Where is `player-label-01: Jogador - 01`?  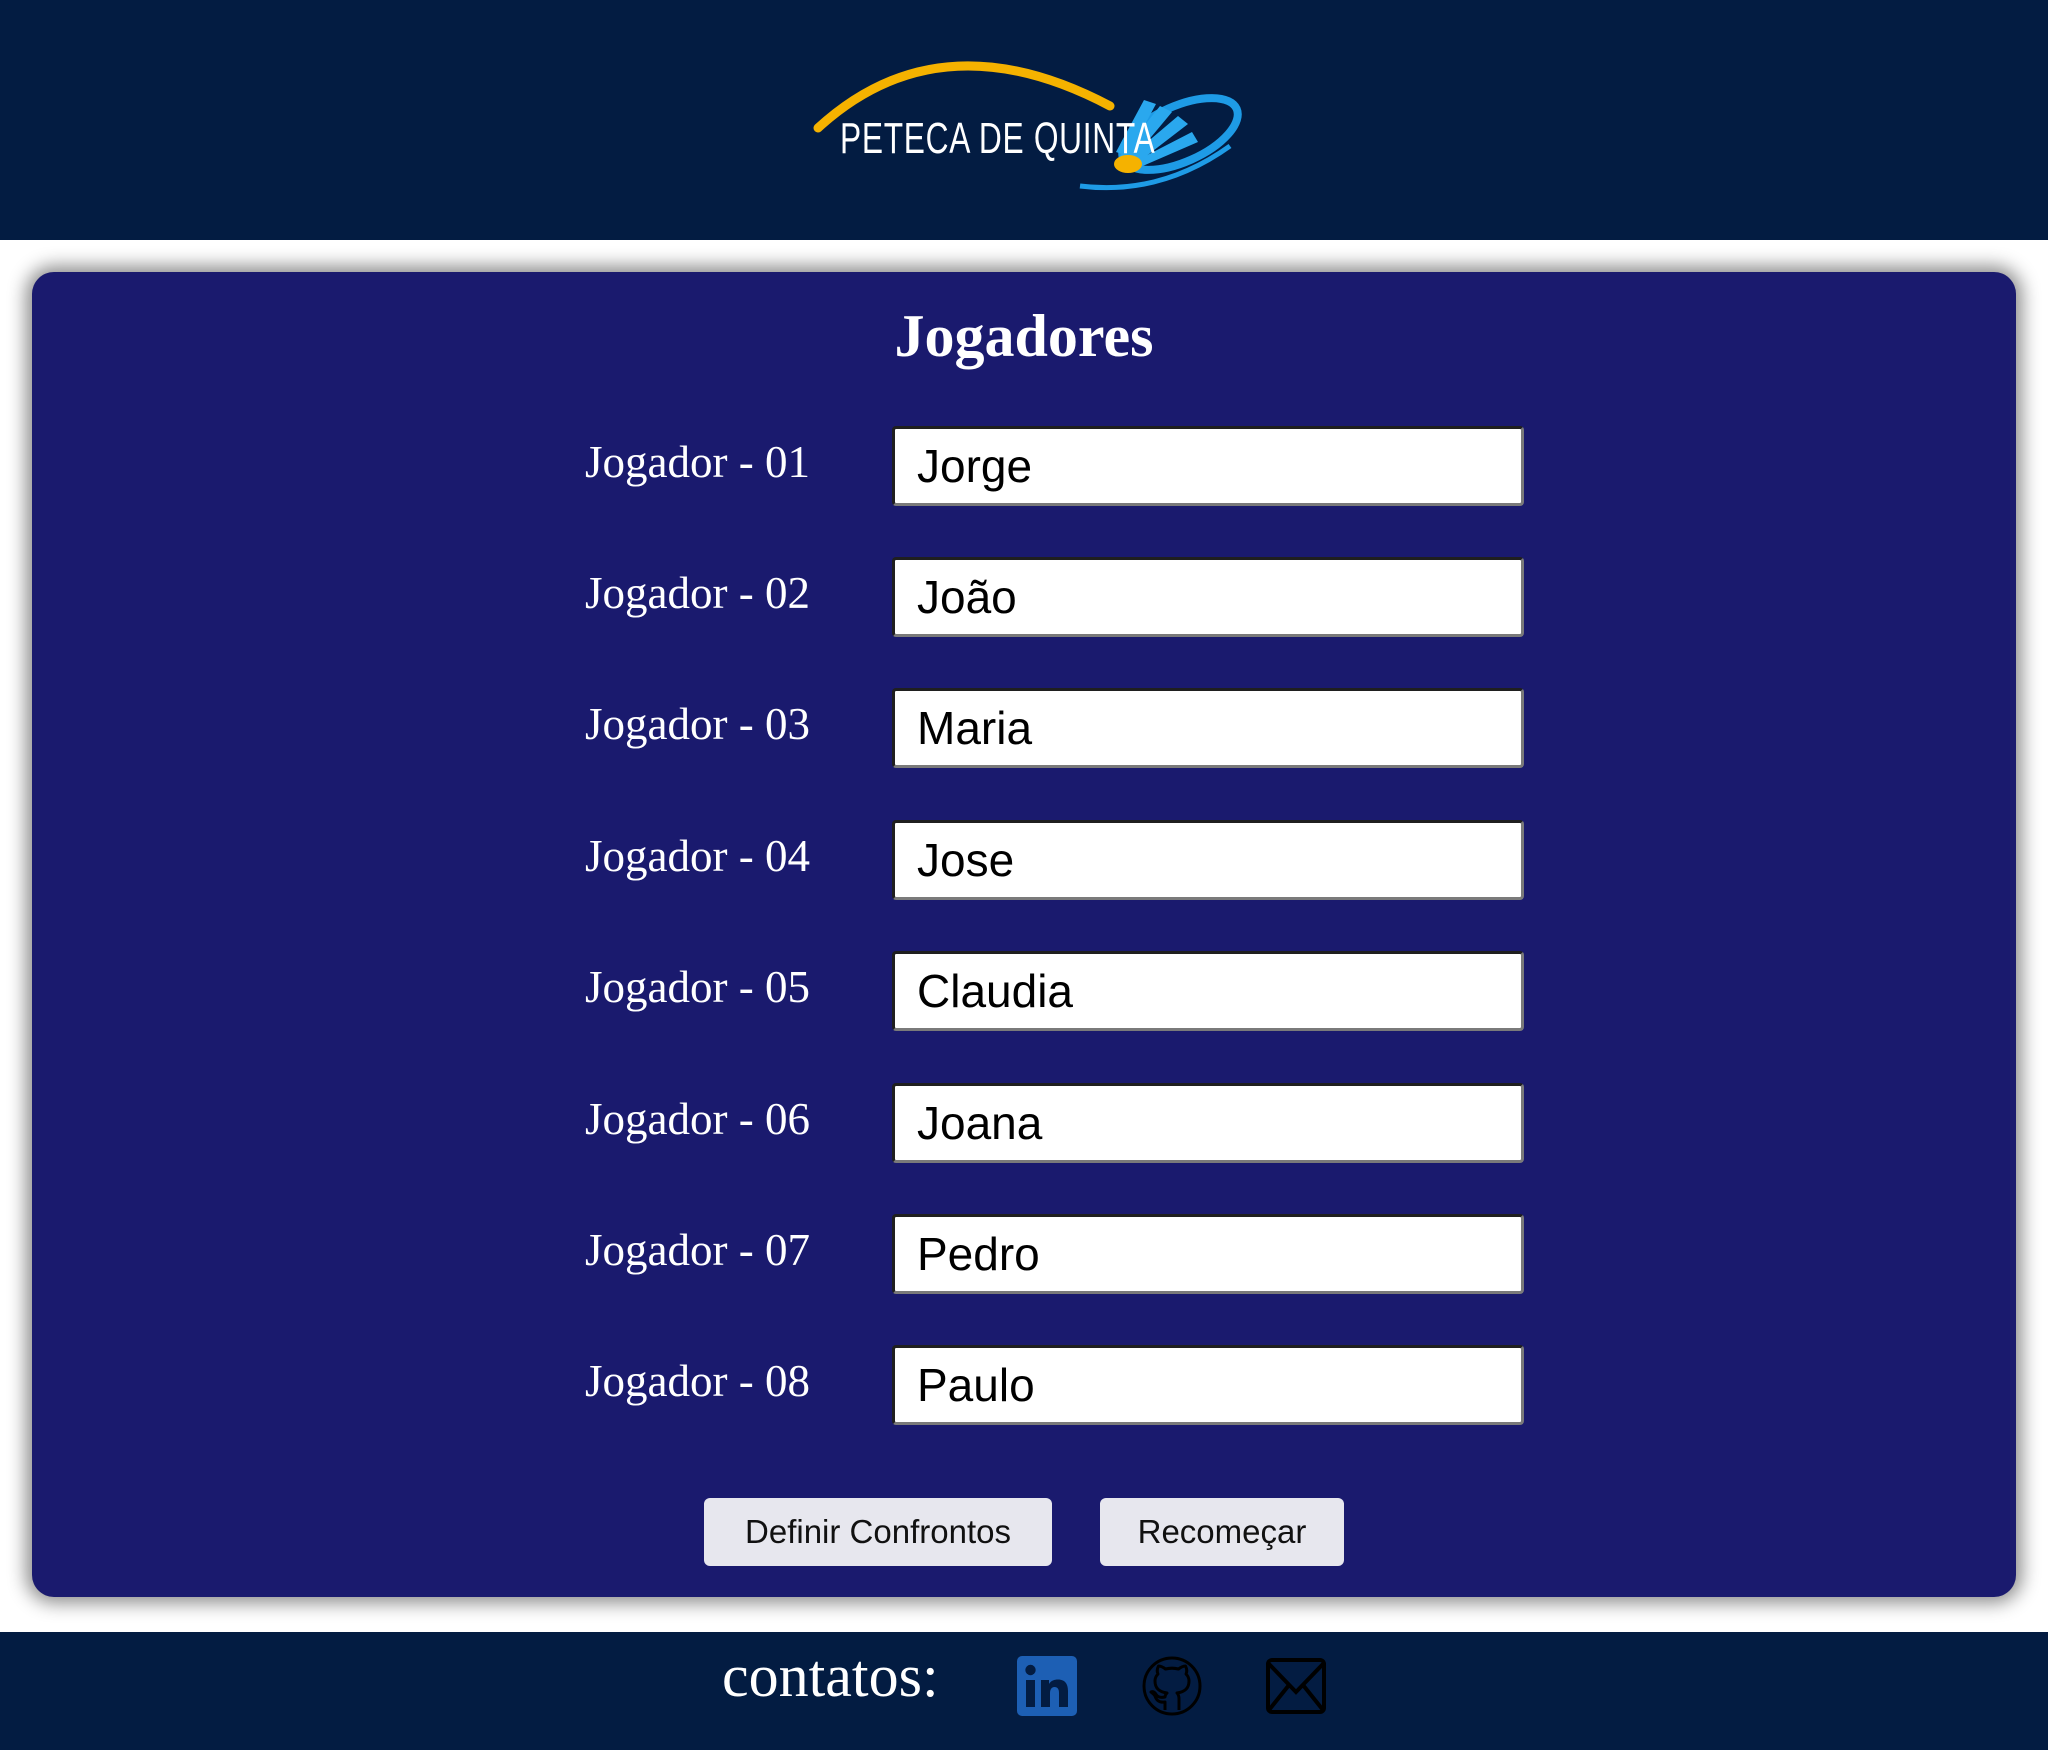 player-label-01: Jogador - 01 is located at coordinates (697, 462).